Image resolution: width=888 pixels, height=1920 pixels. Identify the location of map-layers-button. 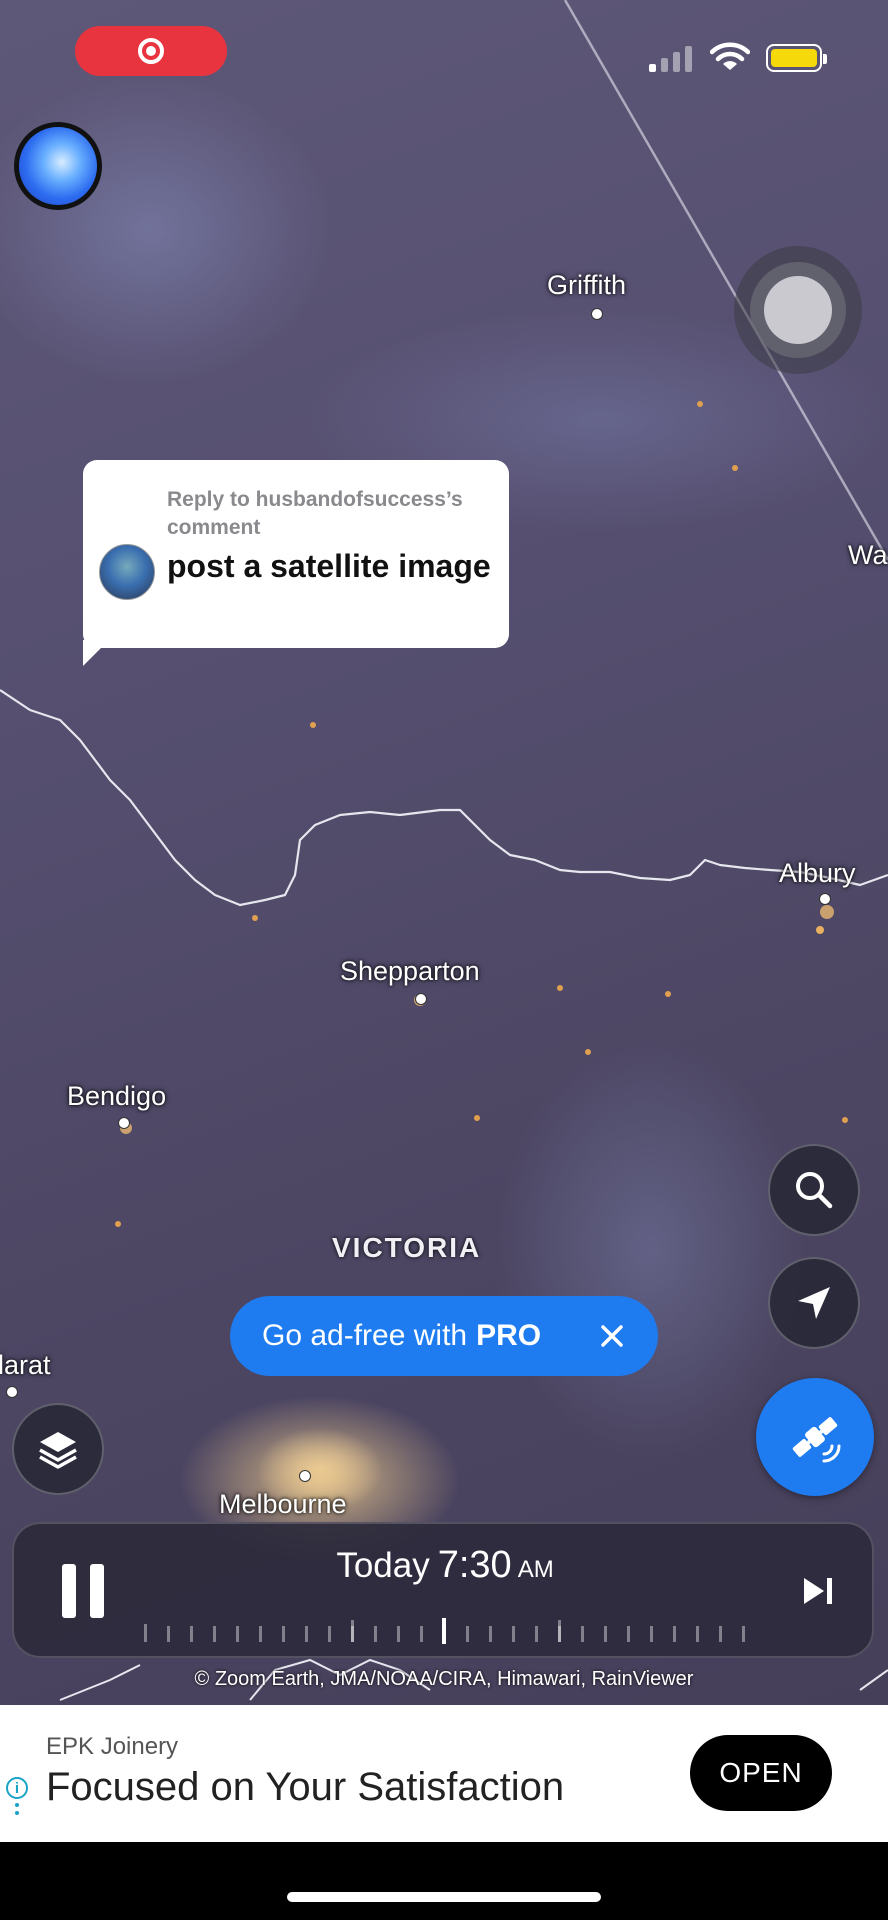
(58, 1449).